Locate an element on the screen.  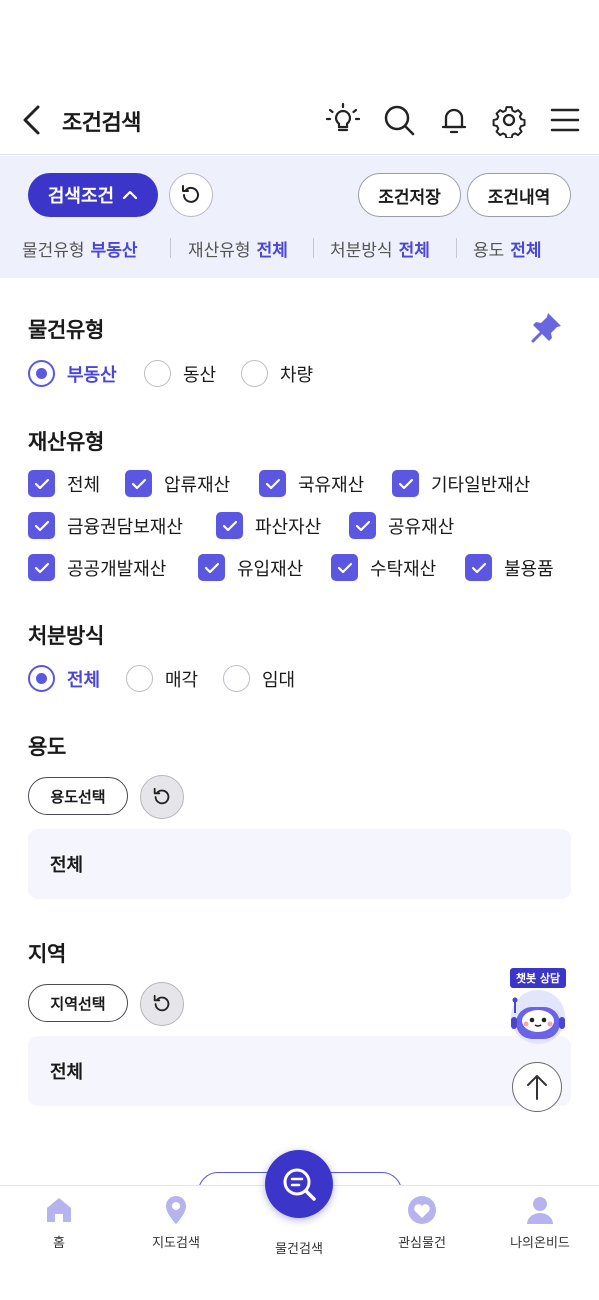
search-condition-label: 검색조건 is located at coordinates (81, 196).